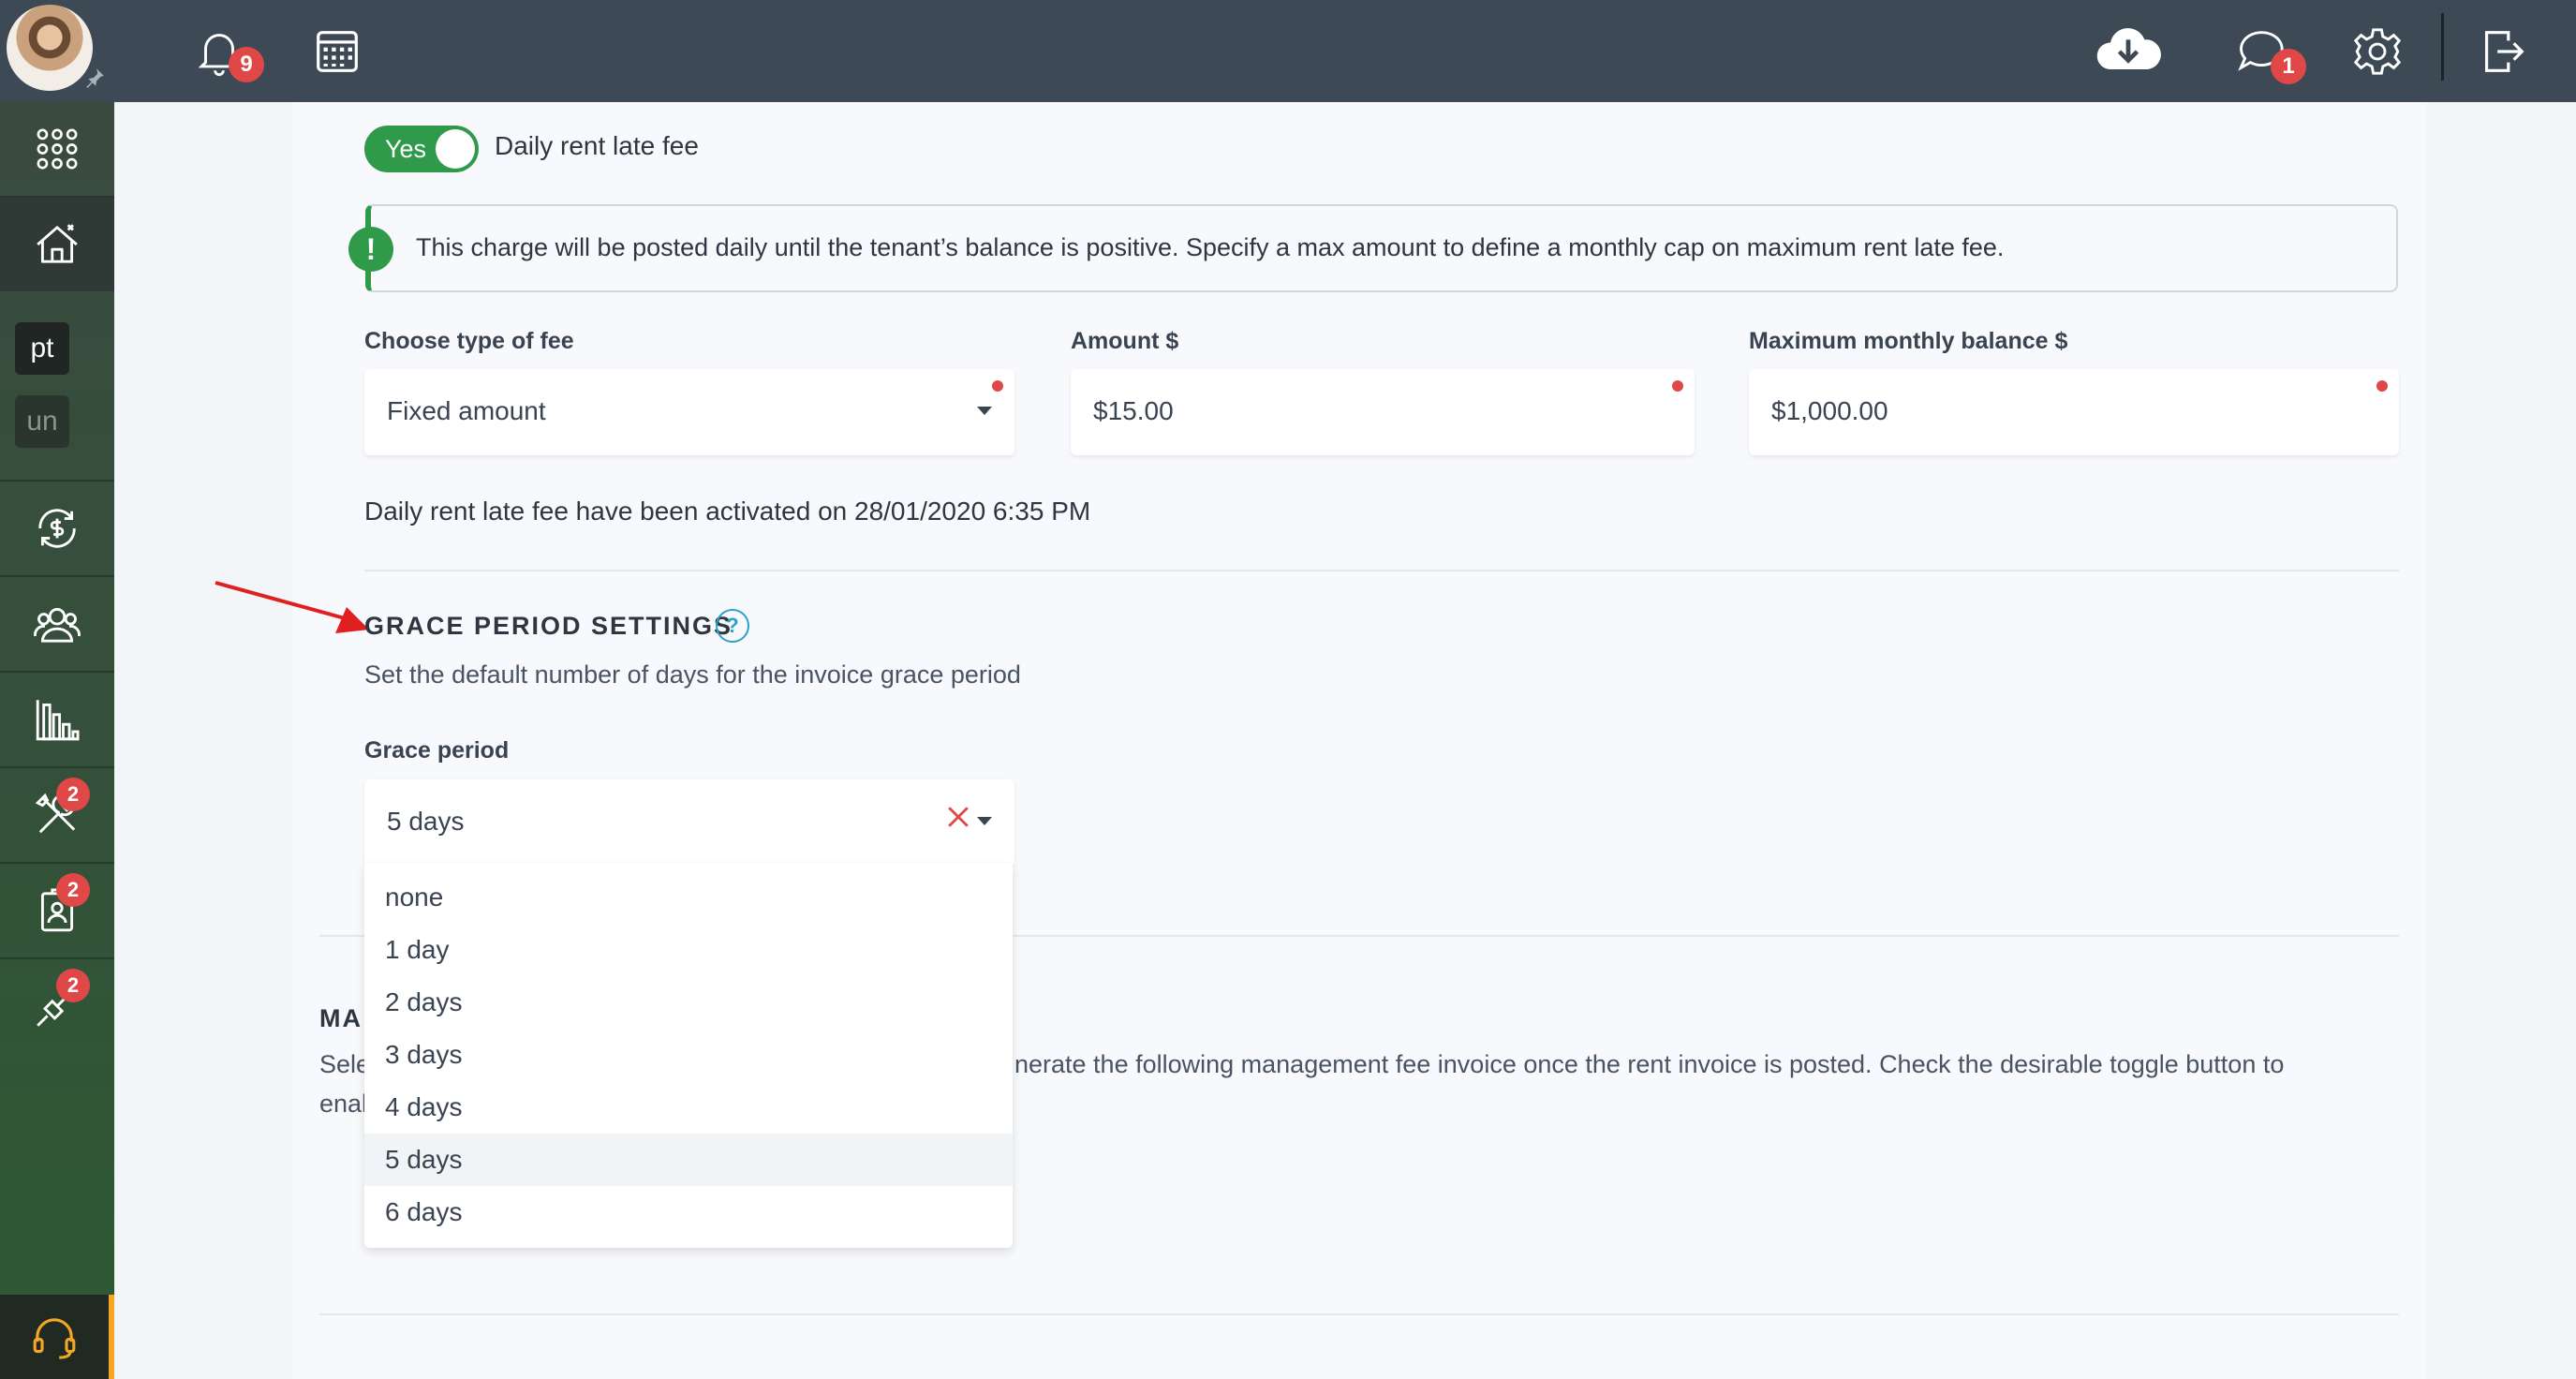 The image size is (2576, 1379). I want to click on calendar-icon, so click(337, 51).